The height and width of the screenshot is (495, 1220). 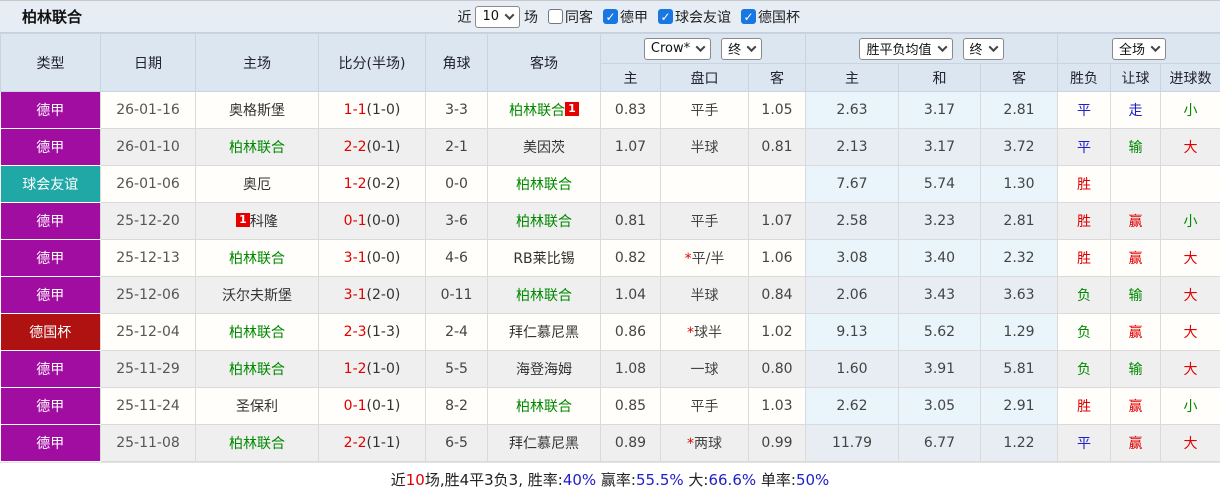 What do you see at coordinates (544, 333) in the screenshot?
I see `team-name: 拜仁慕尼黑` at bounding box center [544, 333].